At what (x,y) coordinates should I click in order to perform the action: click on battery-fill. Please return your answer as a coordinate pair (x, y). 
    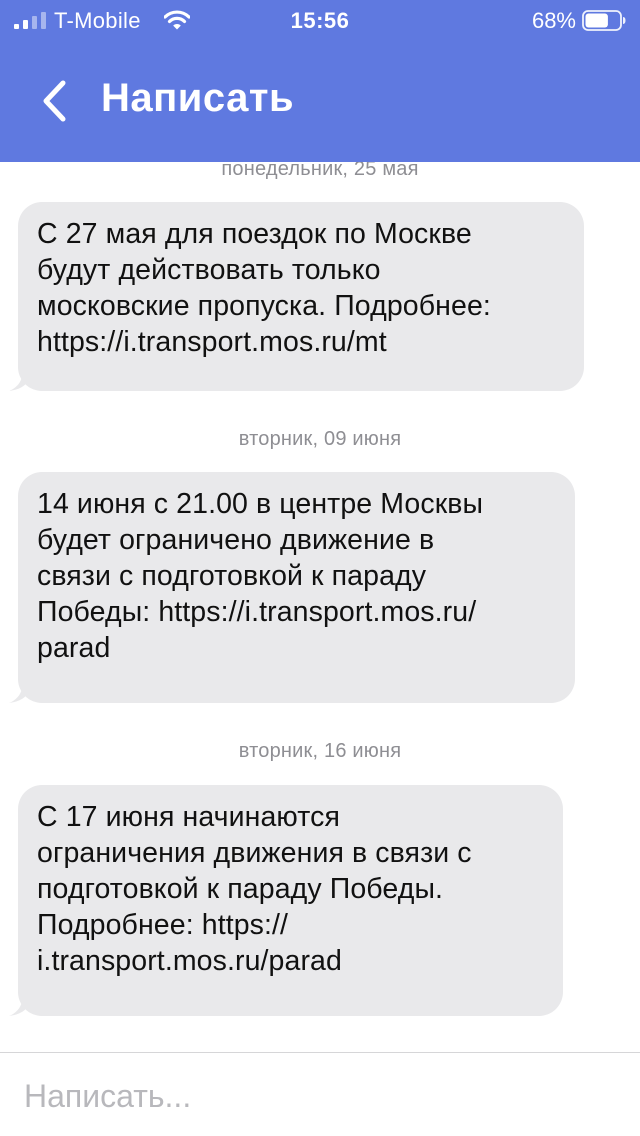
    Looking at the image, I should click on (596, 20).